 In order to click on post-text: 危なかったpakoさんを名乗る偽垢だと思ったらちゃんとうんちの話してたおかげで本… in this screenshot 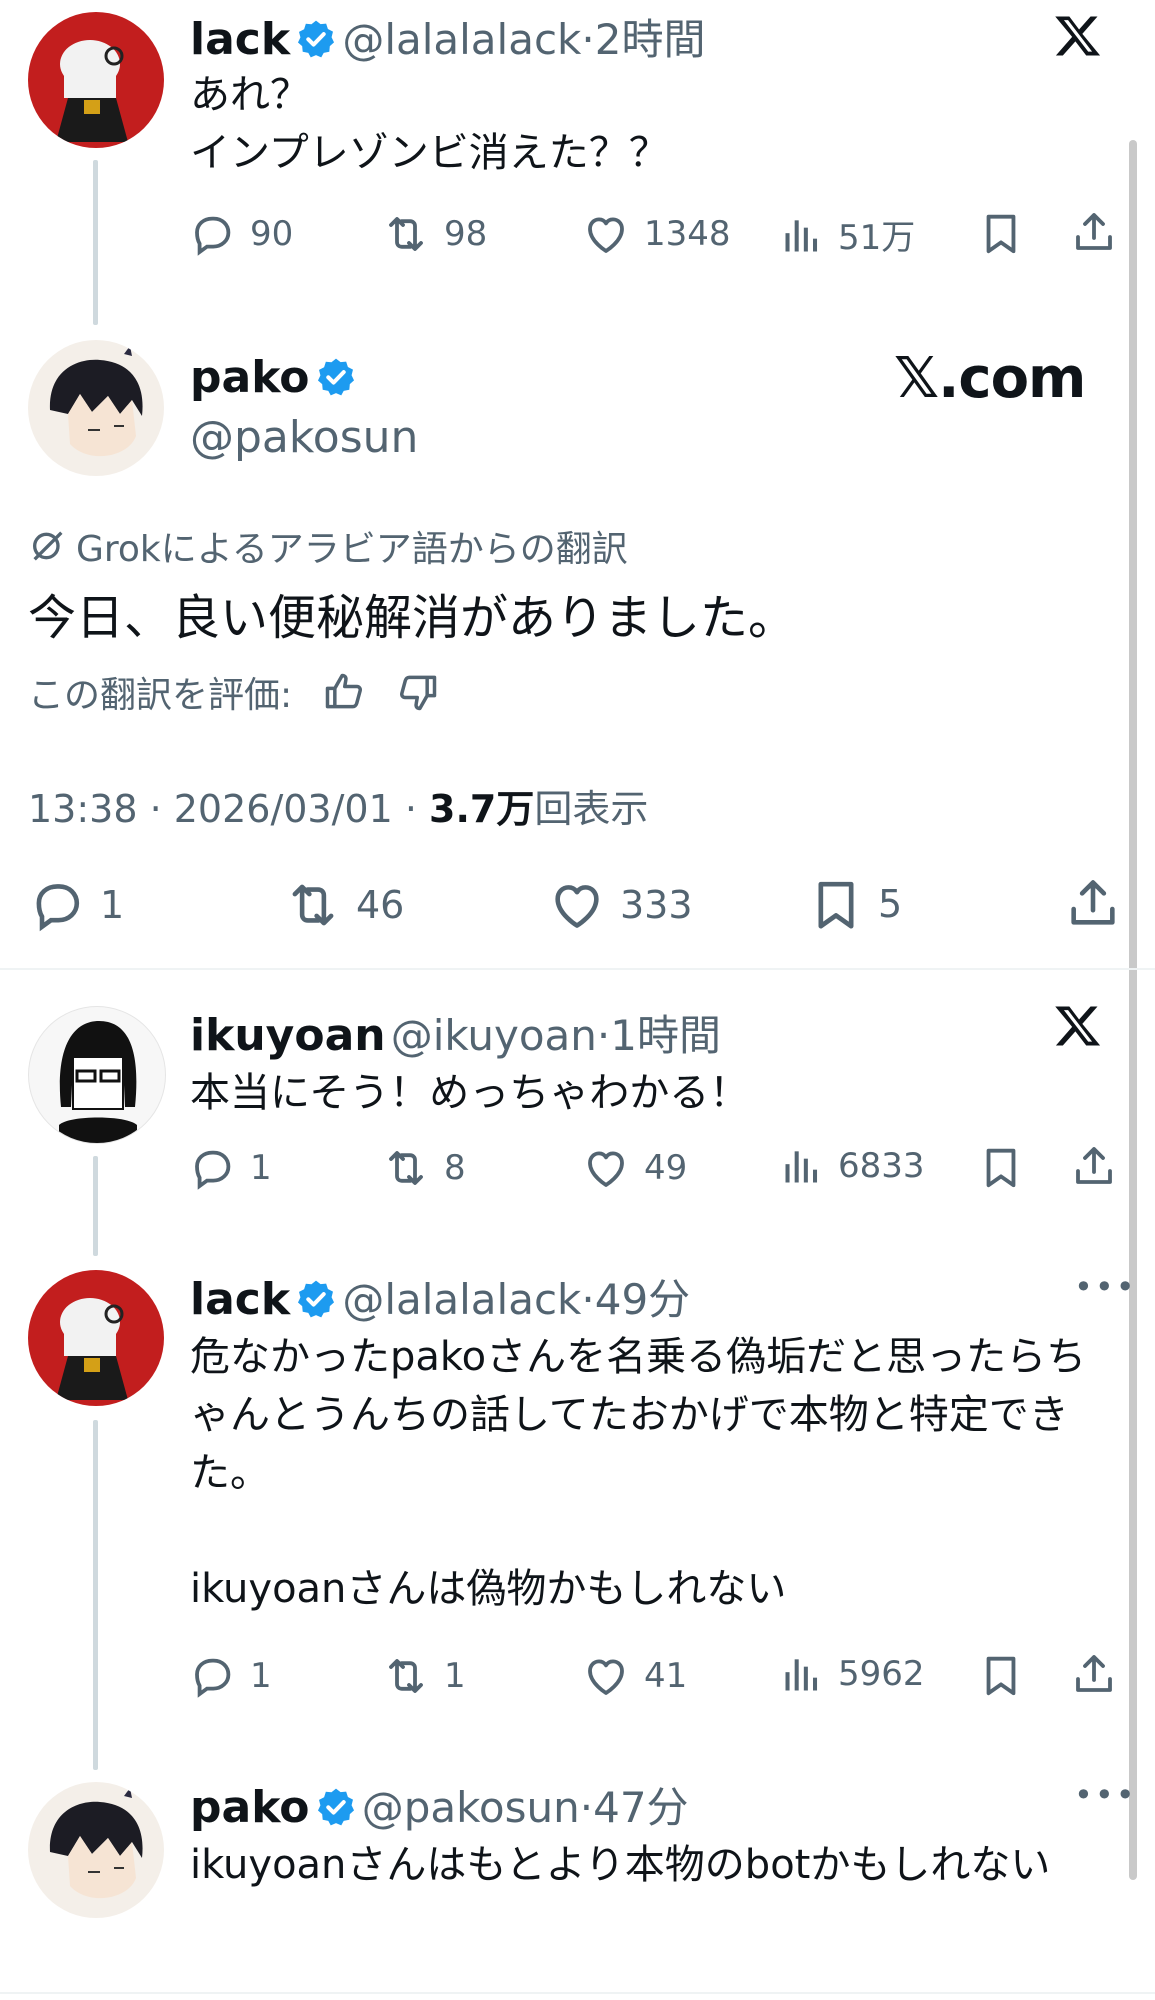, I will do `click(638, 1473)`.